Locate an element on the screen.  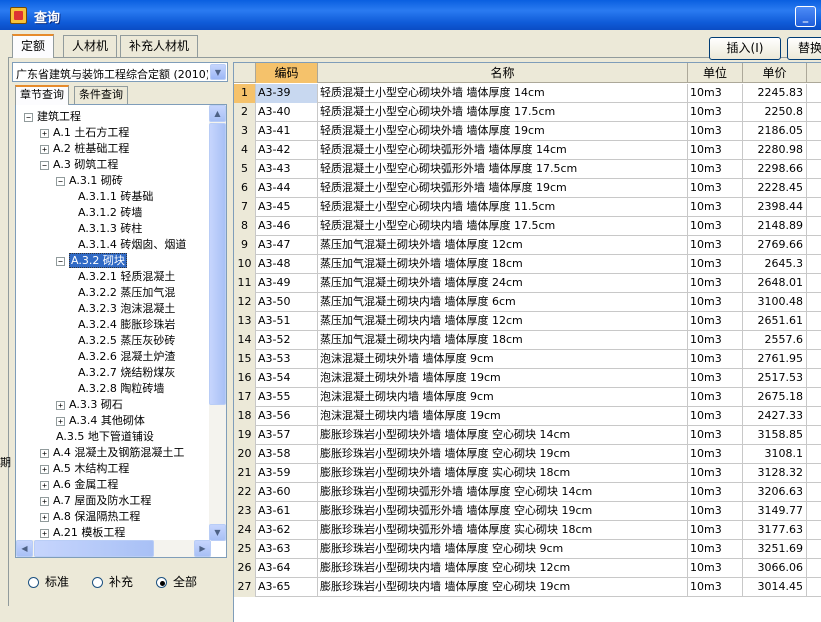
cell-code: A3-58 is located at coordinates (287, 454).